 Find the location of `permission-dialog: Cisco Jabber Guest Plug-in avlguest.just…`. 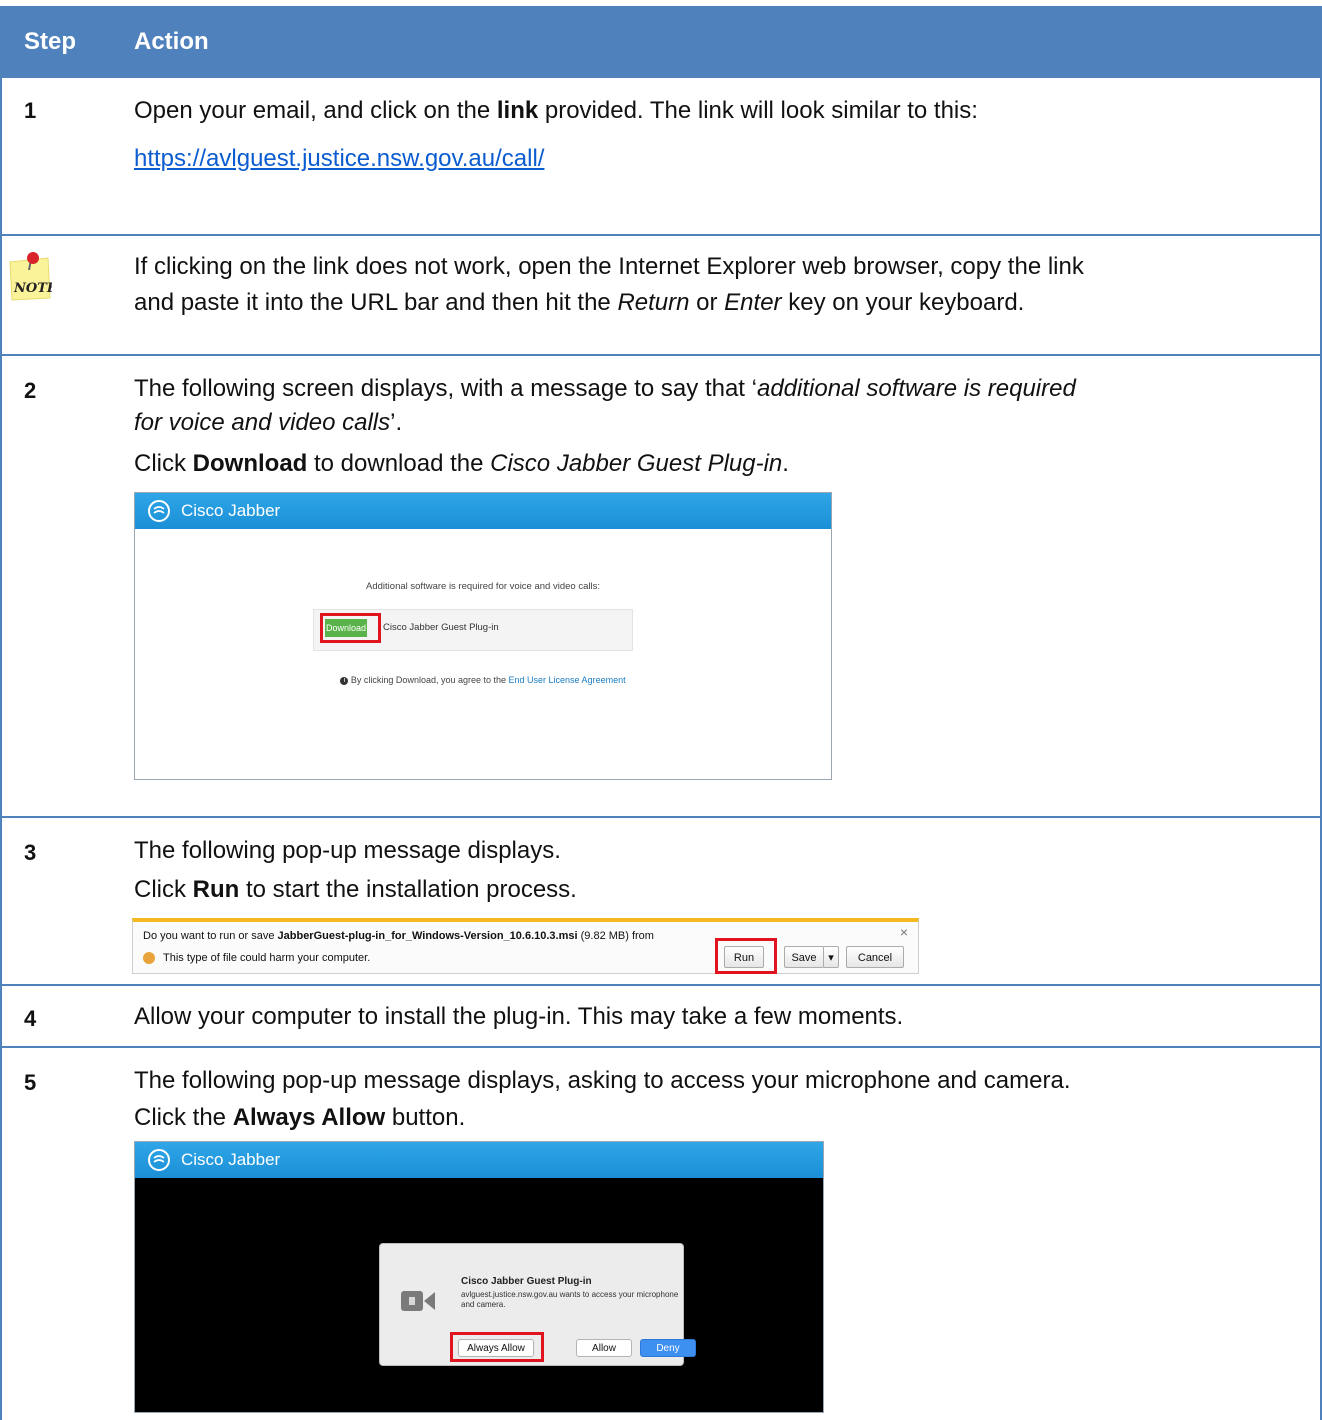

permission-dialog: Cisco Jabber Guest Plug-in avlguest.just… is located at coordinates (537, 1304).